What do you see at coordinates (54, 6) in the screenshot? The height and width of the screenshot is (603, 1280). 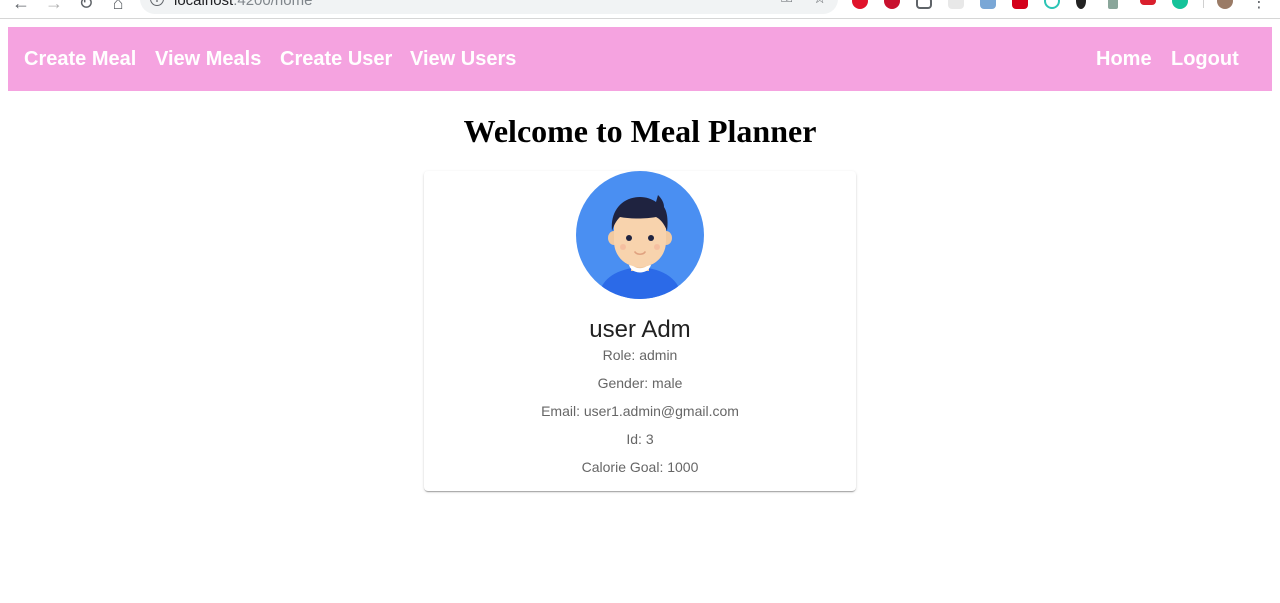 I see `forward-arrow-icon: →` at bounding box center [54, 6].